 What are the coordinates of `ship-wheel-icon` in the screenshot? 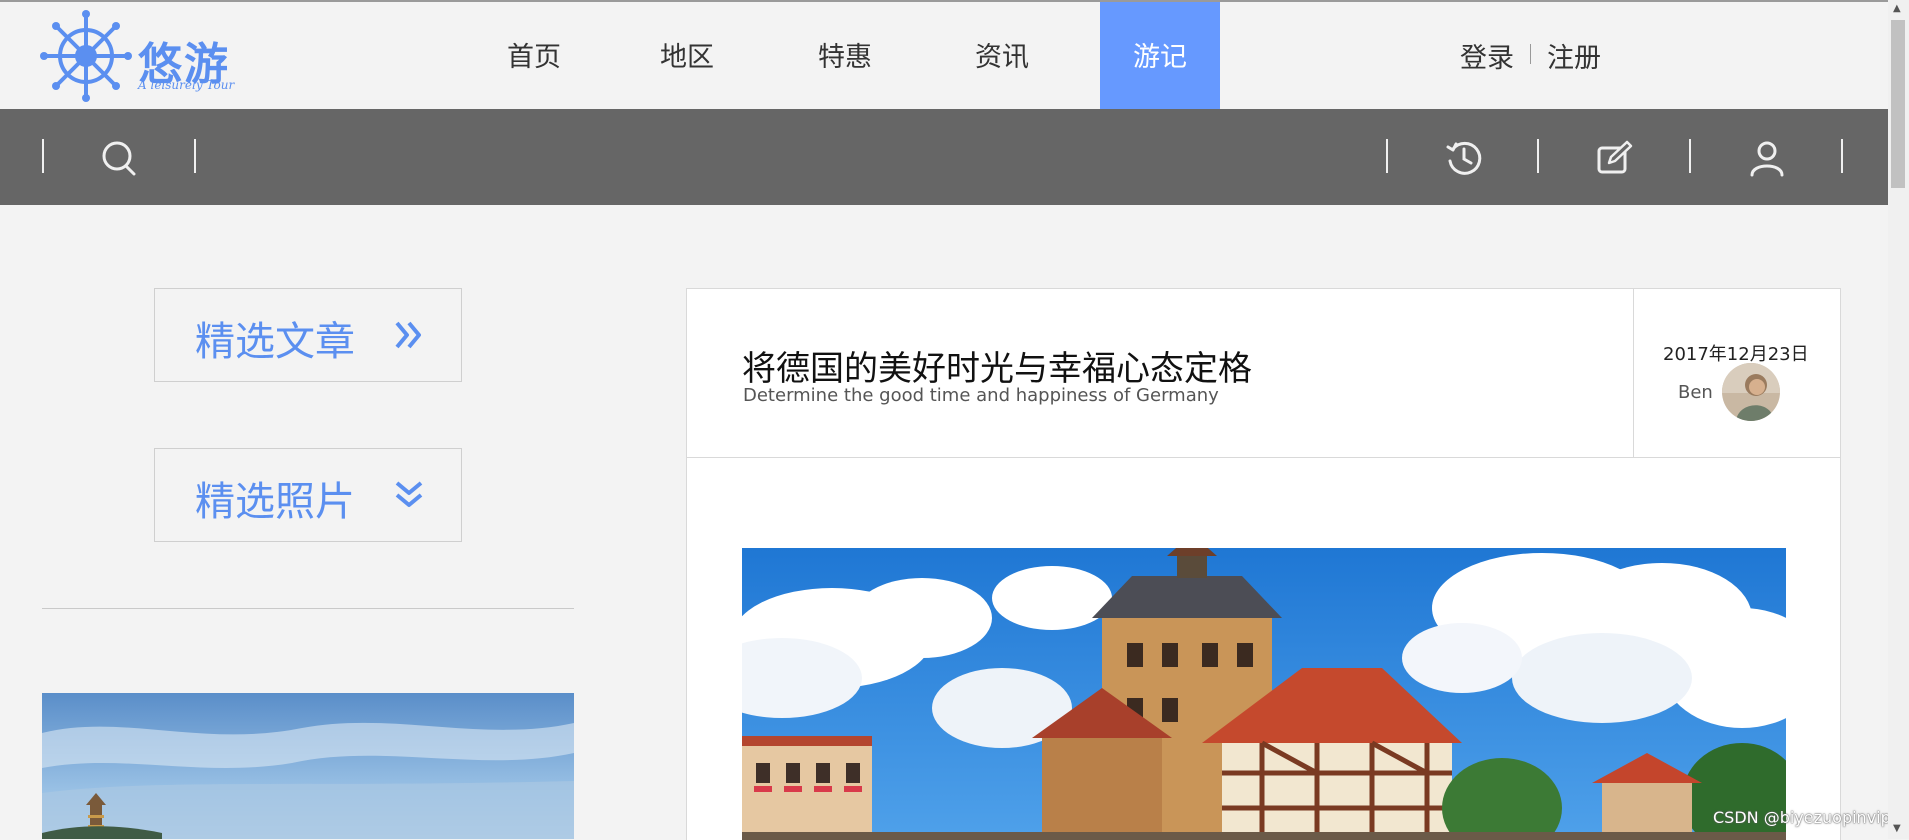 It's located at (86, 56).